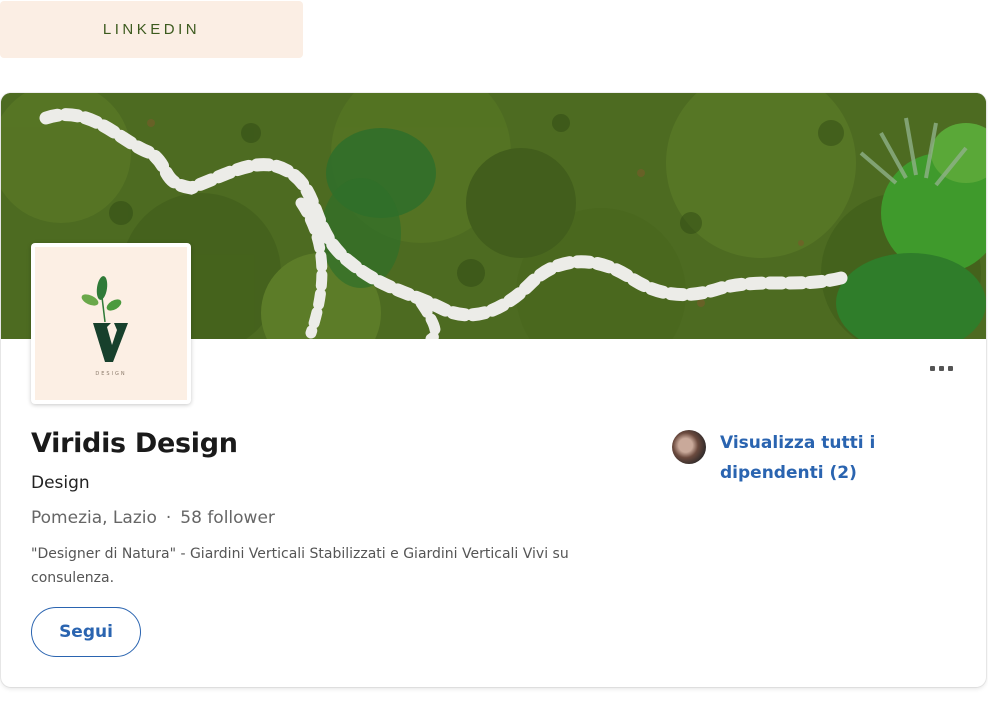 This screenshot has width=988, height=720. Describe the element at coordinates (110, 374) in the screenshot. I see `logo-subtext: DESIGN` at that location.